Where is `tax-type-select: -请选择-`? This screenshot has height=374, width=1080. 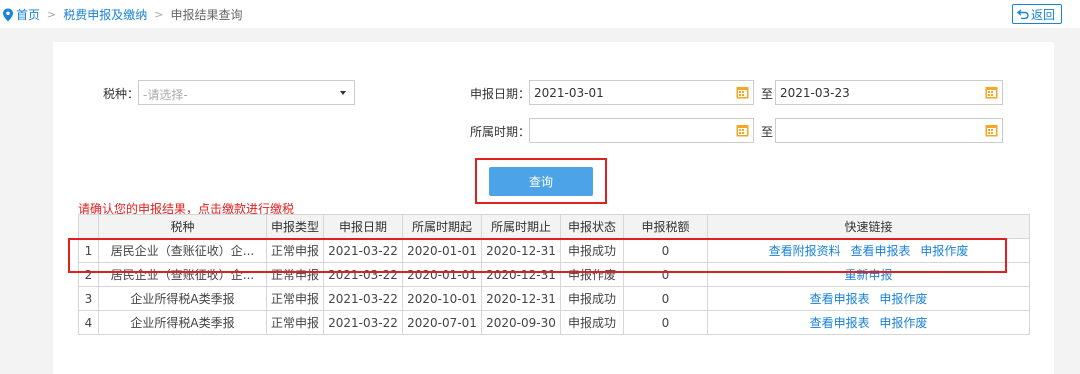 tax-type-select: -请选择- is located at coordinates (246, 92).